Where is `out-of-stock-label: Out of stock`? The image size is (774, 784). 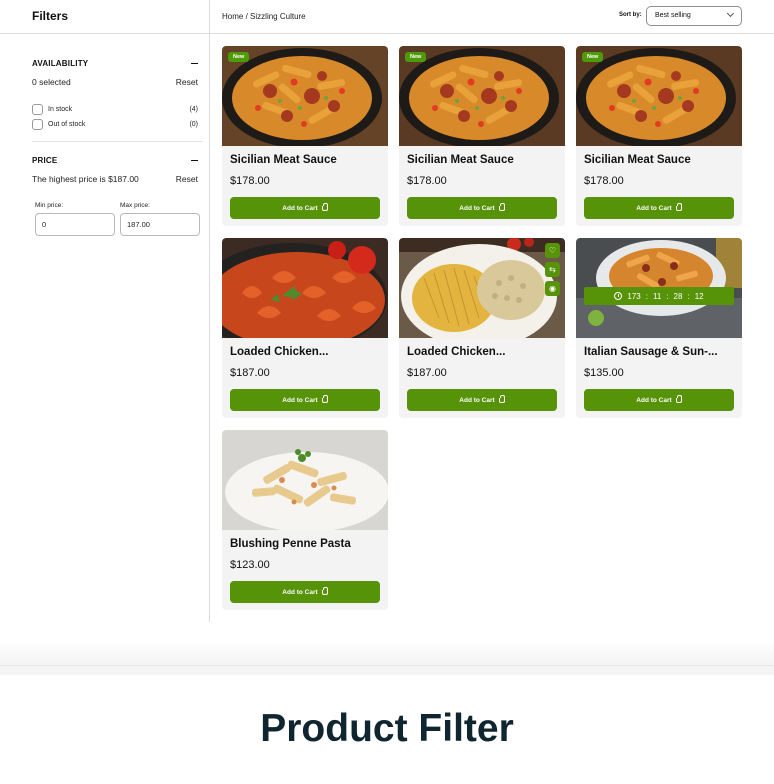
out-of-stock-label: Out of stock is located at coordinates (67, 124).